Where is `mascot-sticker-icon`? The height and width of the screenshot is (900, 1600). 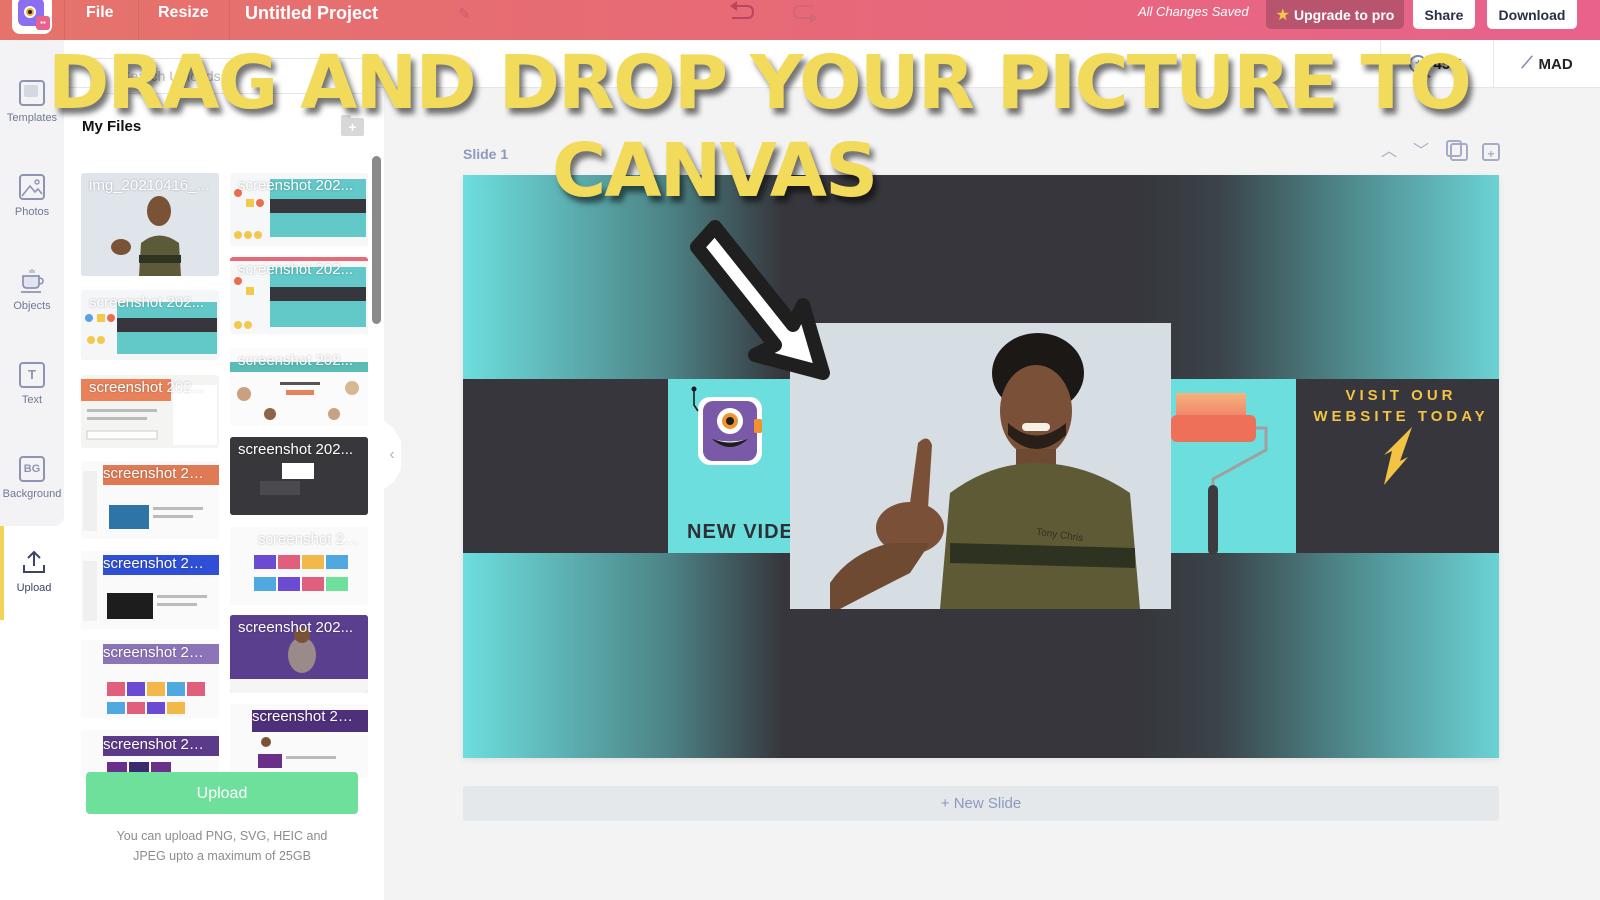 mascot-sticker-icon is located at coordinates (728, 427).